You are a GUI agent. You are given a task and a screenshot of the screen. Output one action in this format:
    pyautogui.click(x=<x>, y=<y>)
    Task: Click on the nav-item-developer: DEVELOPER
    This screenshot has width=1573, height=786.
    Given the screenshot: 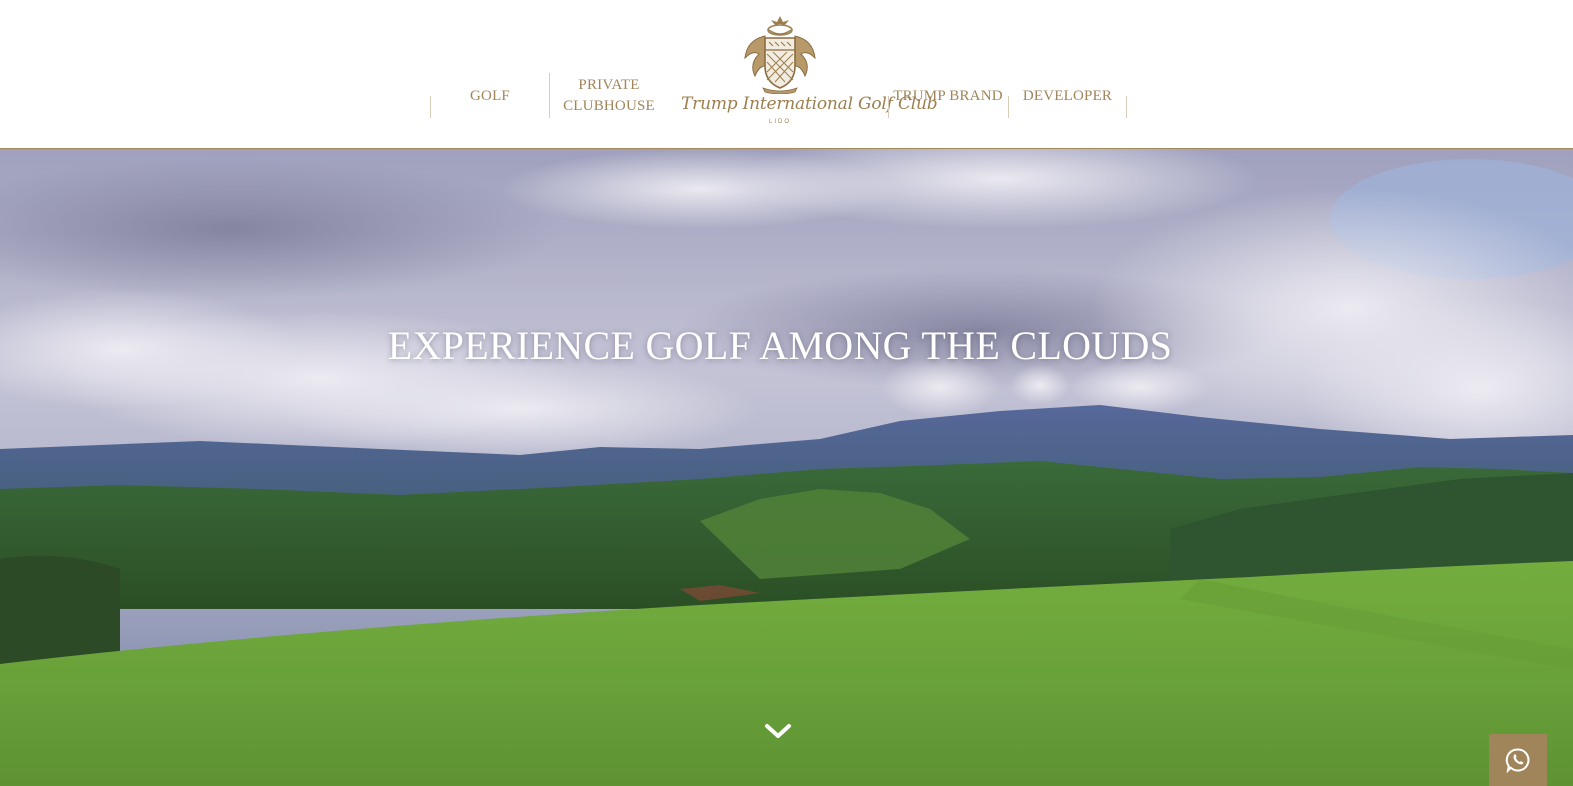 What is the action you would take?
    pyautogui.click(x=1067, y=96)
    